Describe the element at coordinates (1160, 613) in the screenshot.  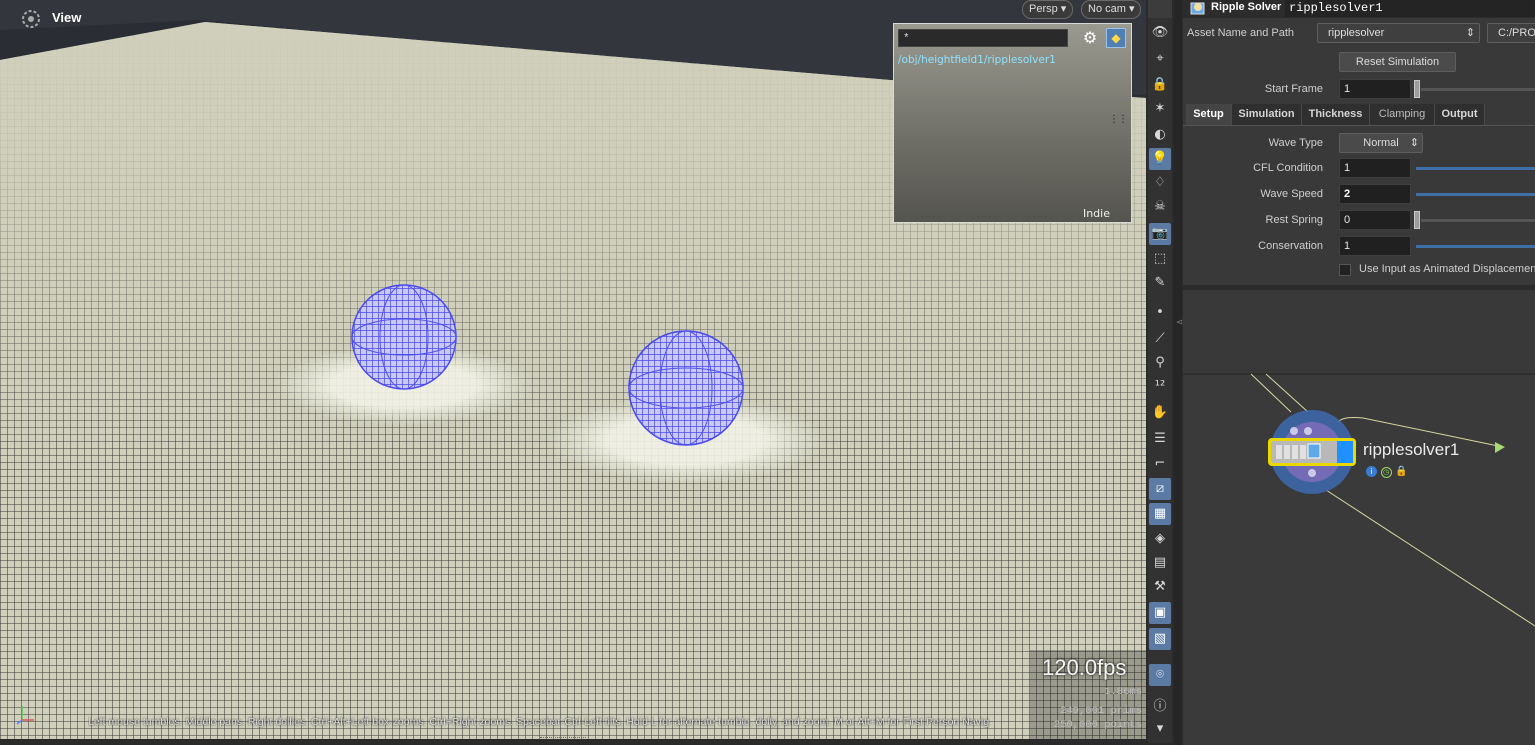
I see `box-icon: ▣` at that location.